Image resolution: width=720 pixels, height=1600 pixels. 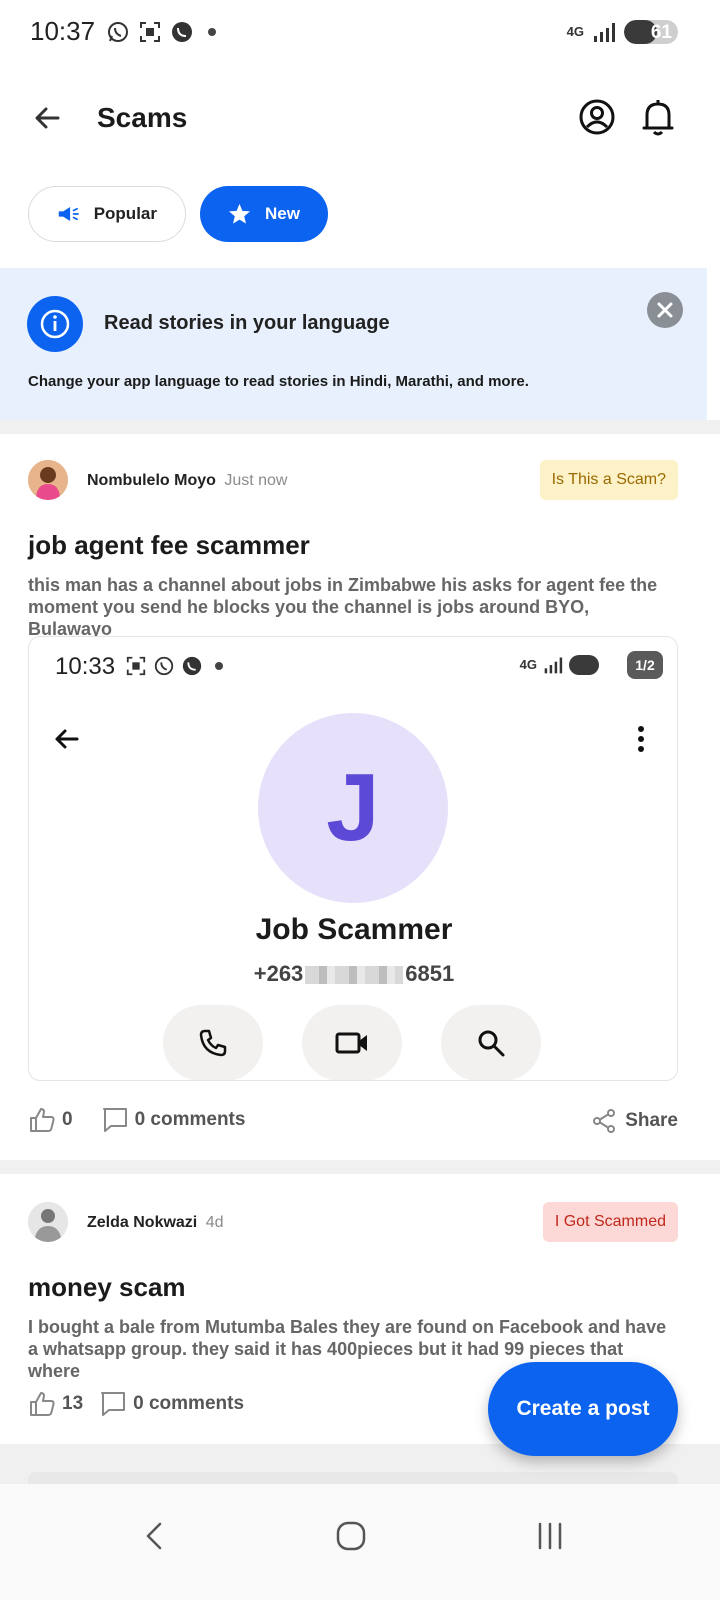 I want to click on battery-level: 61, so click(x=661, y=32).